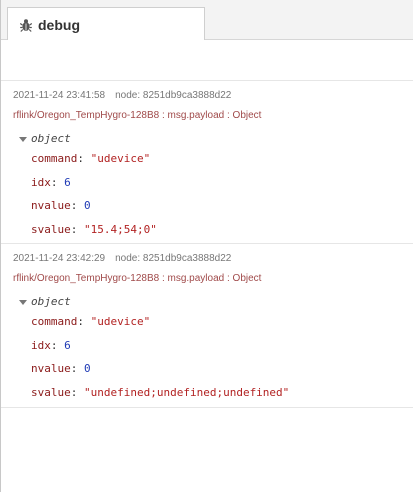  I want to click on message-timestamp: 2021-11-24 23:42:29, so click(59, 258).